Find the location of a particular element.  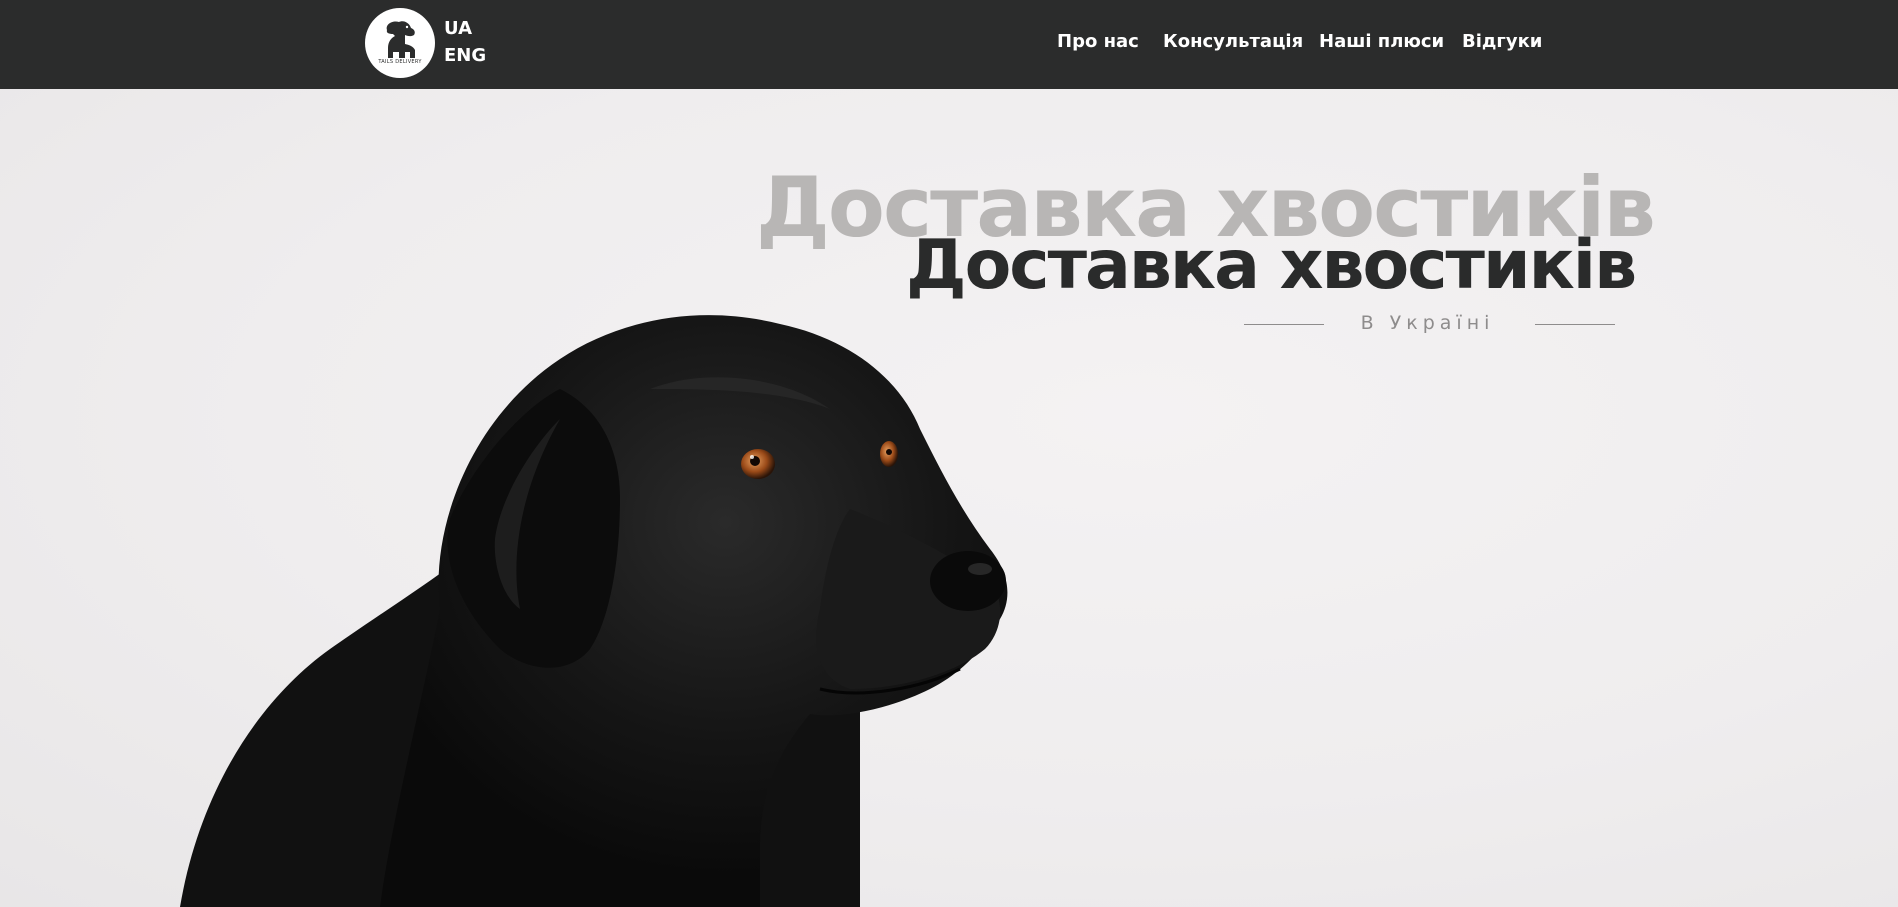

nav-reviews: Відгуки is located at coordinates (1502, 41).